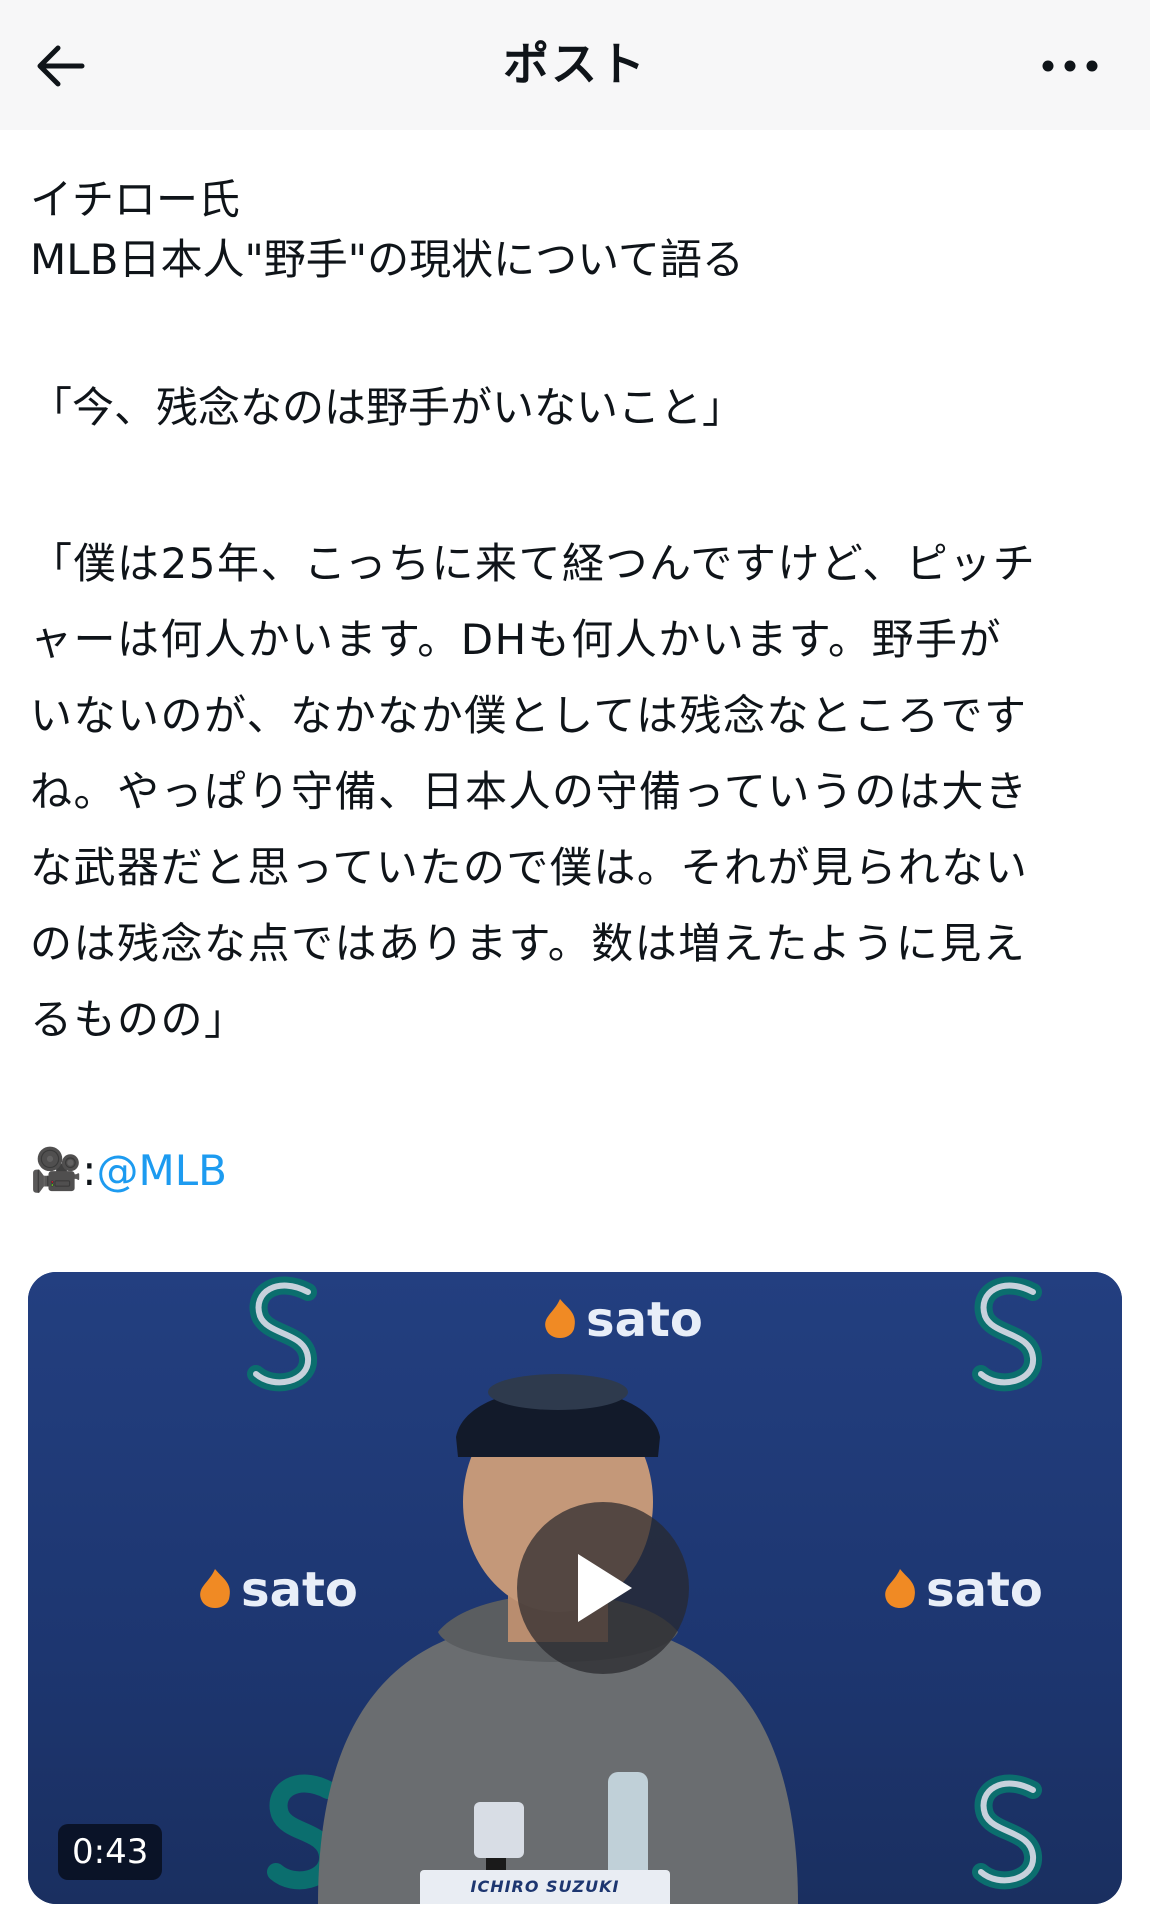 Image resolution: width=1150 pixels, height=1920 pixels. I want to click on more-options-button, so click(1070, 66).